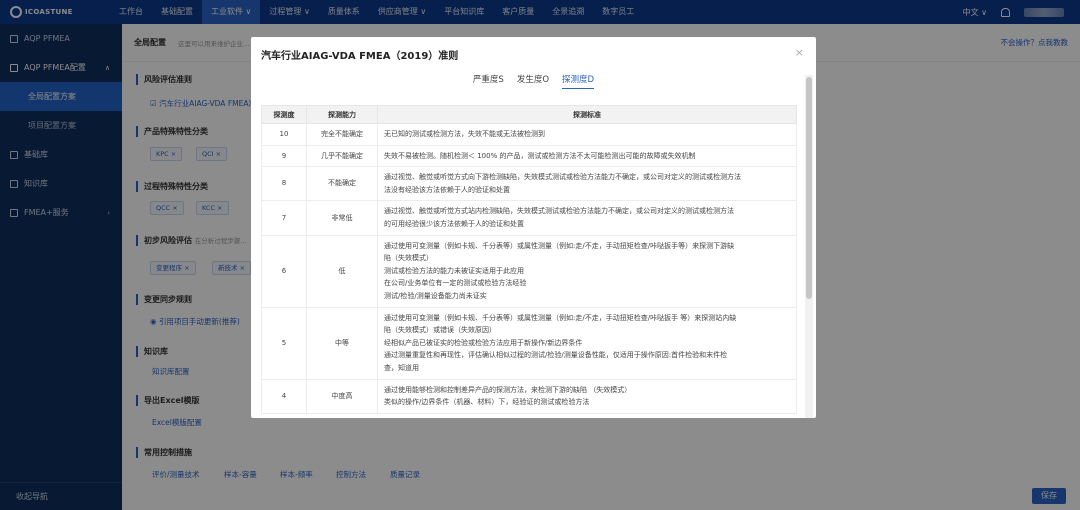  Describe the element at coordinates (578, 81) in the screenshot. I see `tab-detection: 探测度D` at that location.